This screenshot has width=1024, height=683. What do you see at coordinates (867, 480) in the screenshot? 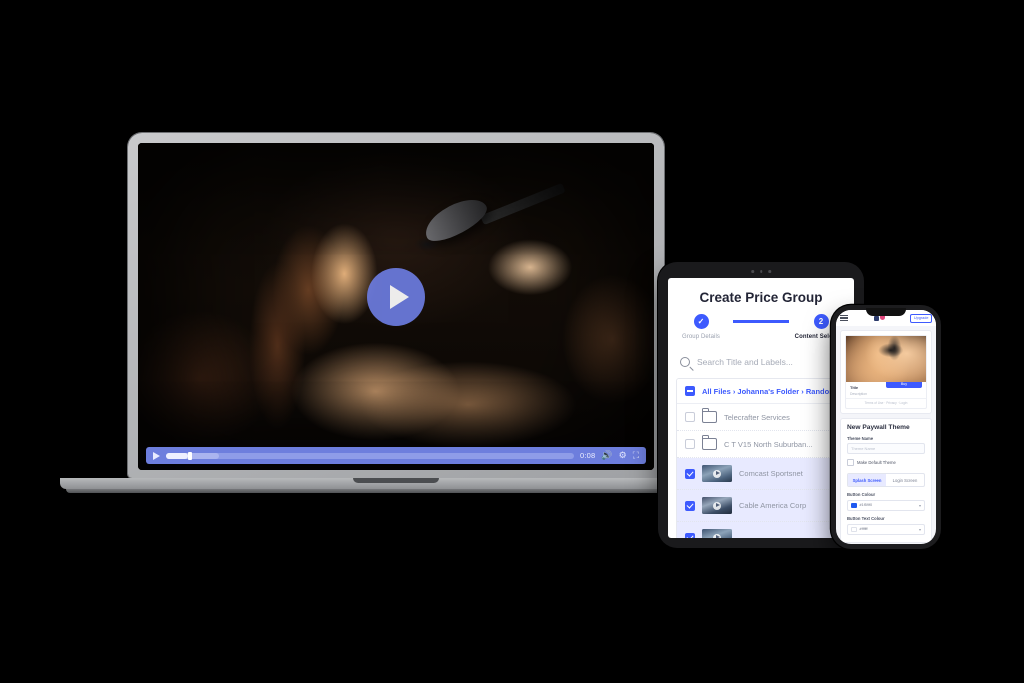
I see `tab-splash-screen: Splash Screen` at bounding box center [867, 480].